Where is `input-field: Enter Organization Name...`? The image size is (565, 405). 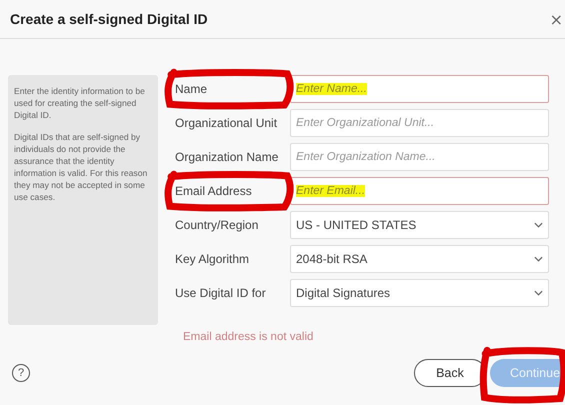 input-field: Enter Organization Name... is located at coordinates (419, 157).